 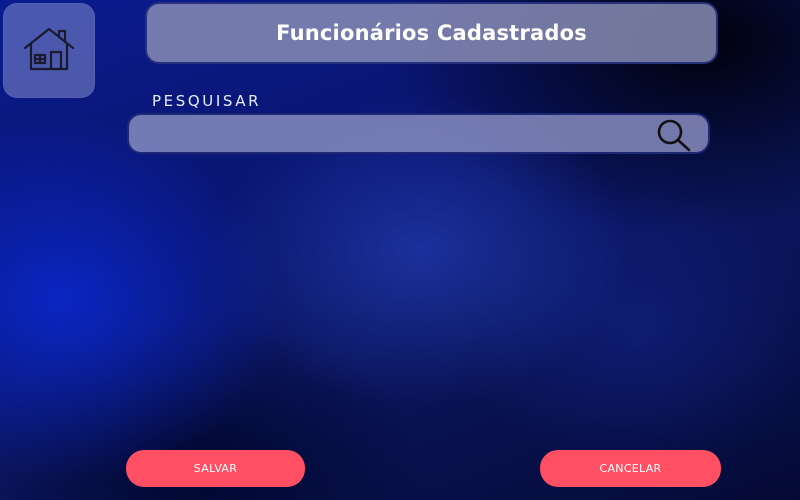 I want to click on page-title-bar: Funcionários Cadastrados, so click(x=431, y=33).